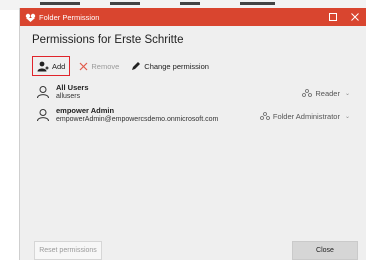 The width and height of the screenshot is (366, 260). I want to click on user-detail: allusers, so click(68, 96).